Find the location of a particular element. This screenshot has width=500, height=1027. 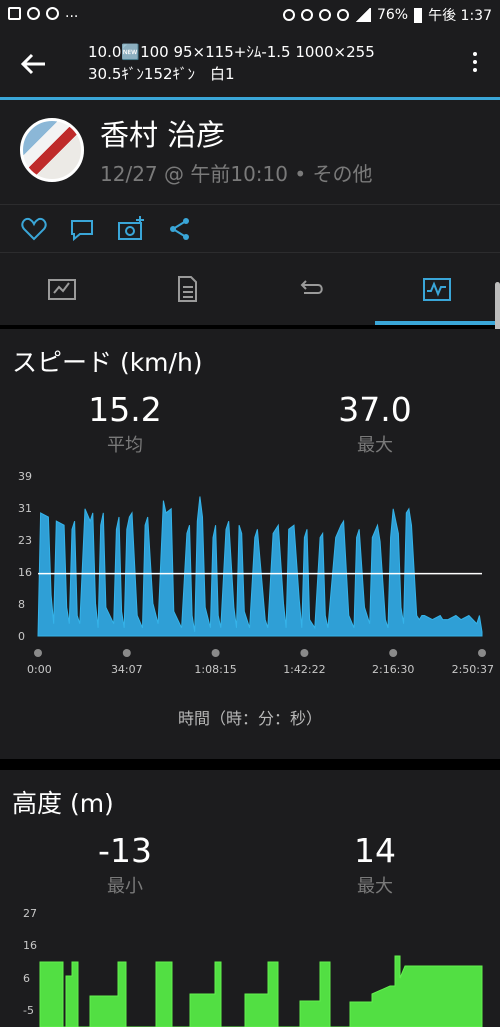

status-bar: ... 76% 午後 1:37 is located at coordinates (250, 15).